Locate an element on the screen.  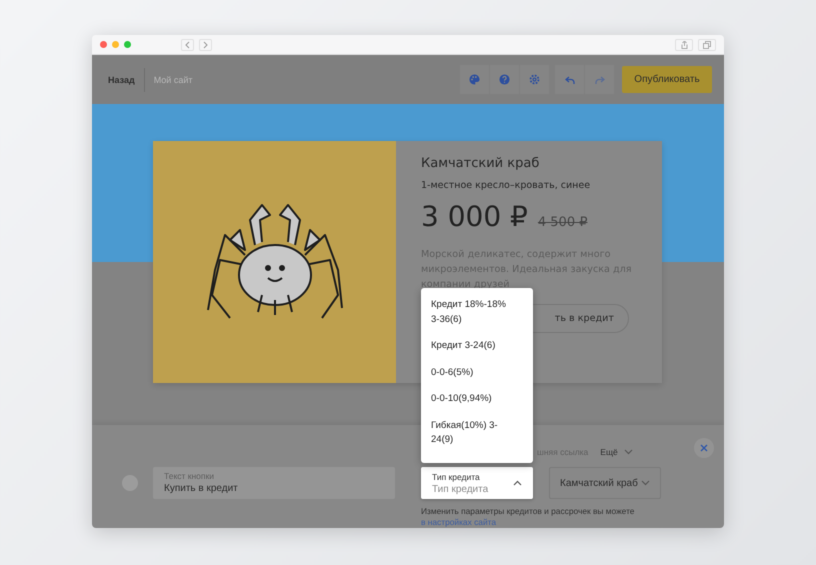
more-dropdown: Ещё is located at coordinates (616, 452).